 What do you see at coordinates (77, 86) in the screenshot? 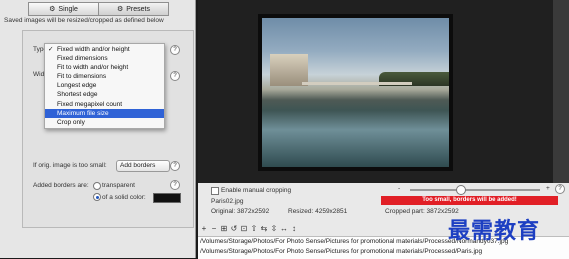
I see `menu-item-label: Longest edge` at bounding box center [77, 86].